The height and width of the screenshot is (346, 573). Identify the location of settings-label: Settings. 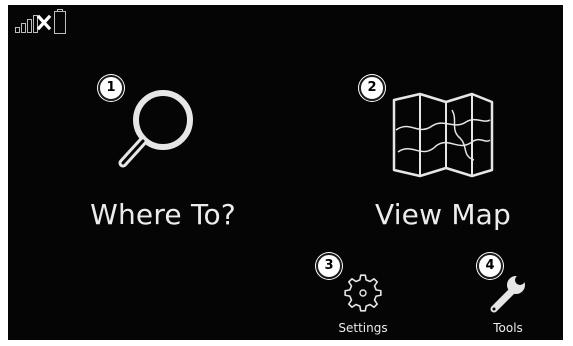
(363, 328).